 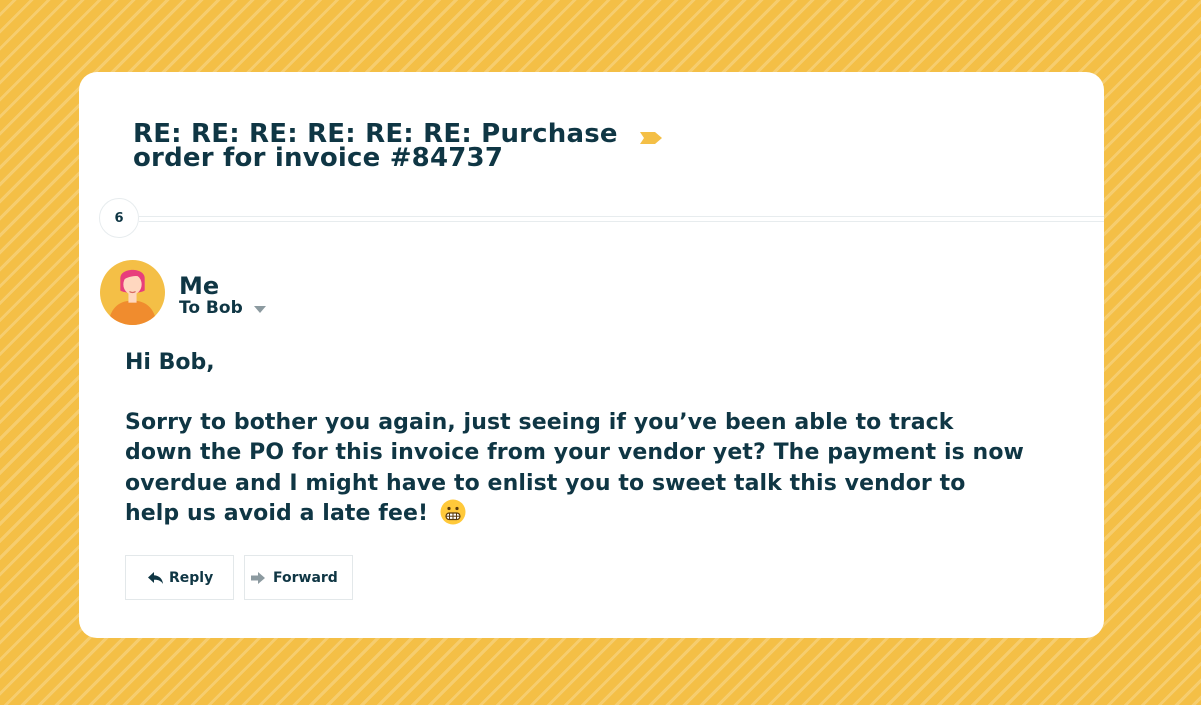 What do you see at coordinates (191, 577) in the screenshot?
I see `reply-label: Reply` at bounding box center [191, 577].